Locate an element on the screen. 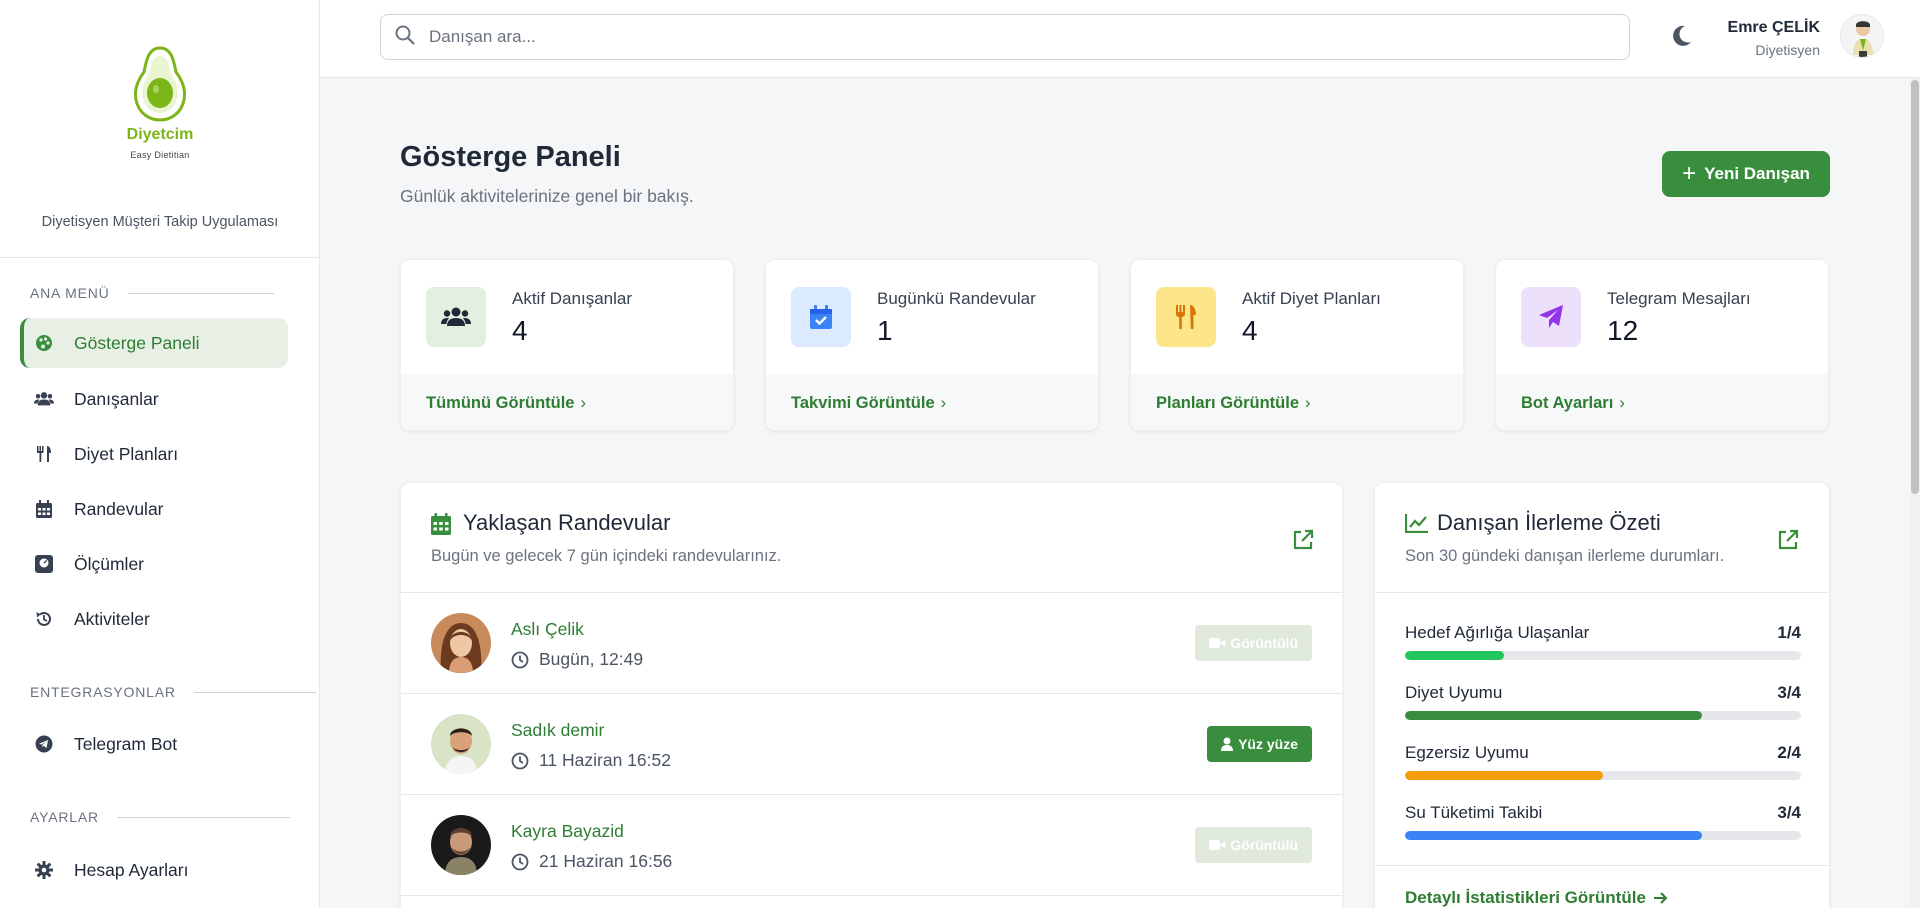 This screenshot has height=908, width=1920. appointment-type-badge: Yüz yüze is located at coordinates (1259, 744).